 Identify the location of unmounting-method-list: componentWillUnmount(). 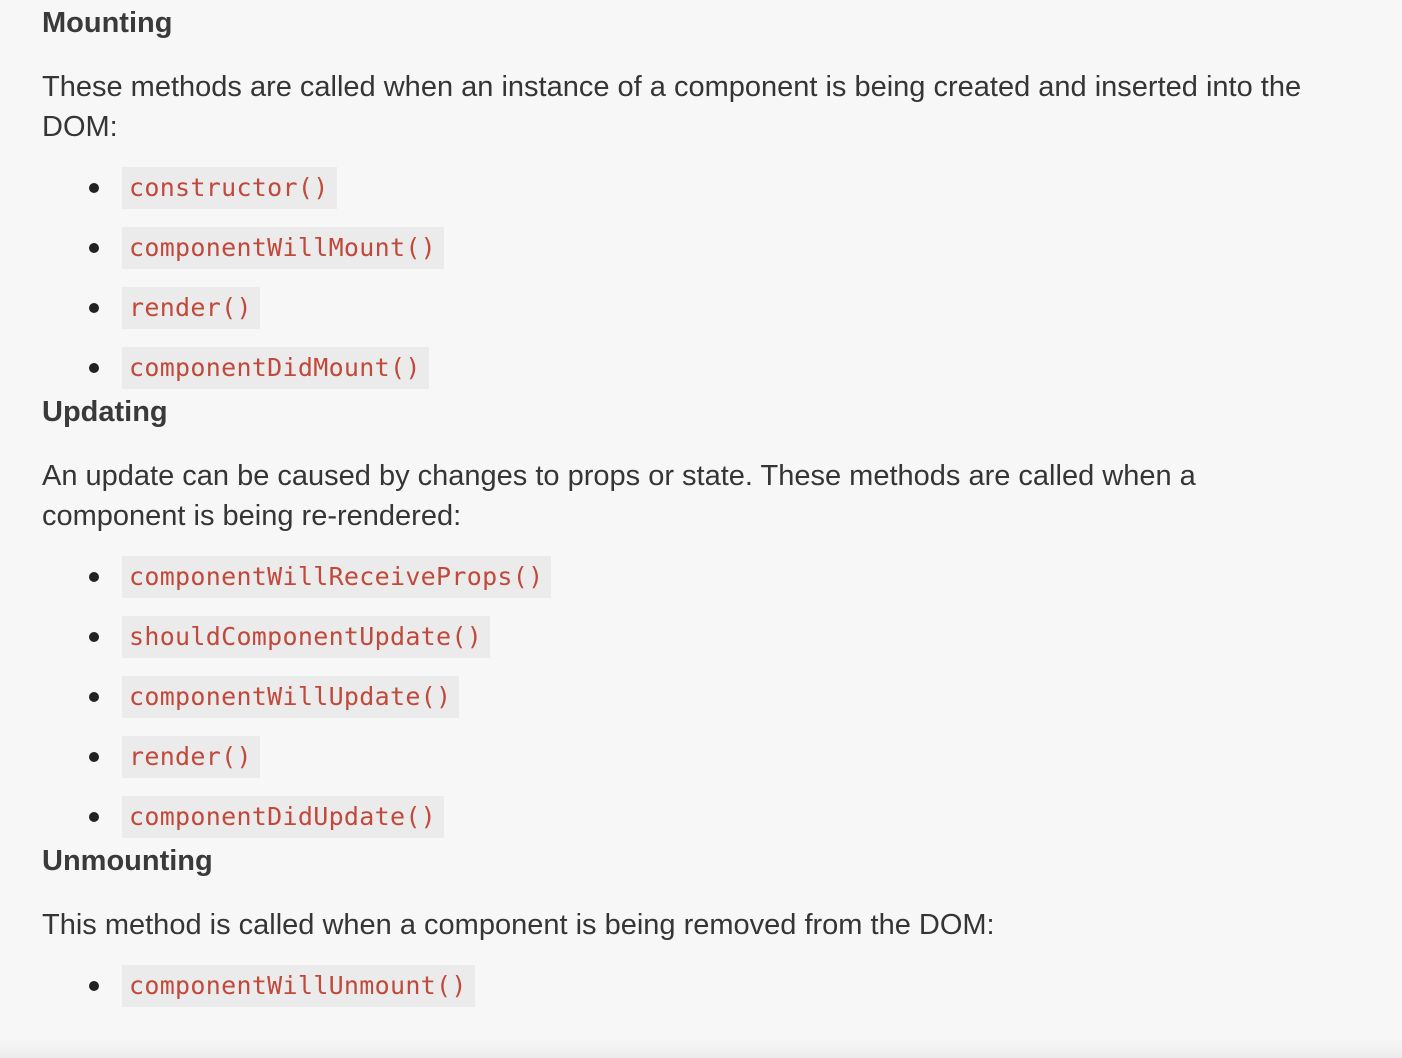
(707, 986).